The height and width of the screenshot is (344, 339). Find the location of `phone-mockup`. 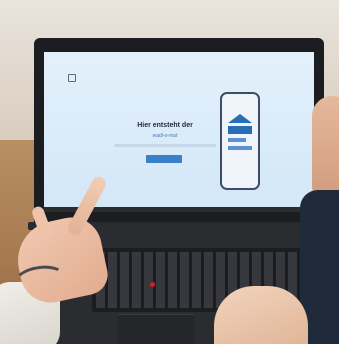

phone-mockup is located at coordinates (240, 141).